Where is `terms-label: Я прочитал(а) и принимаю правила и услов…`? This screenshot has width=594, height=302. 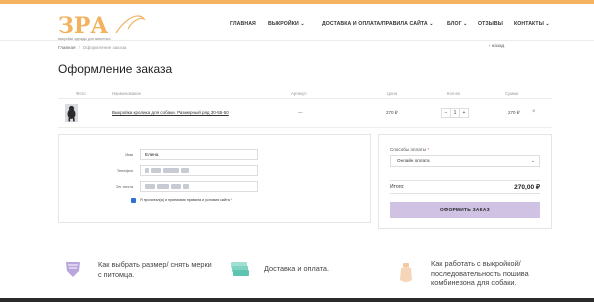
terms-label: Я прочитал(а) и принимаю правила и услов… is located at coordinates (185, 200).